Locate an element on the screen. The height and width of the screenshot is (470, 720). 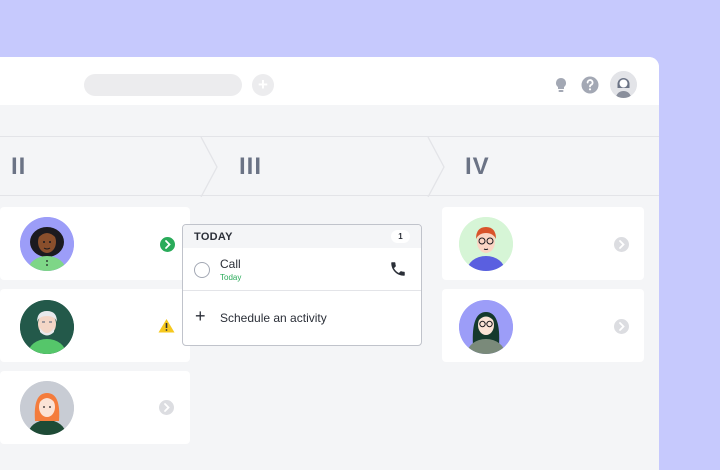
mark-done-checkbox is located at coordinates (202, 270).